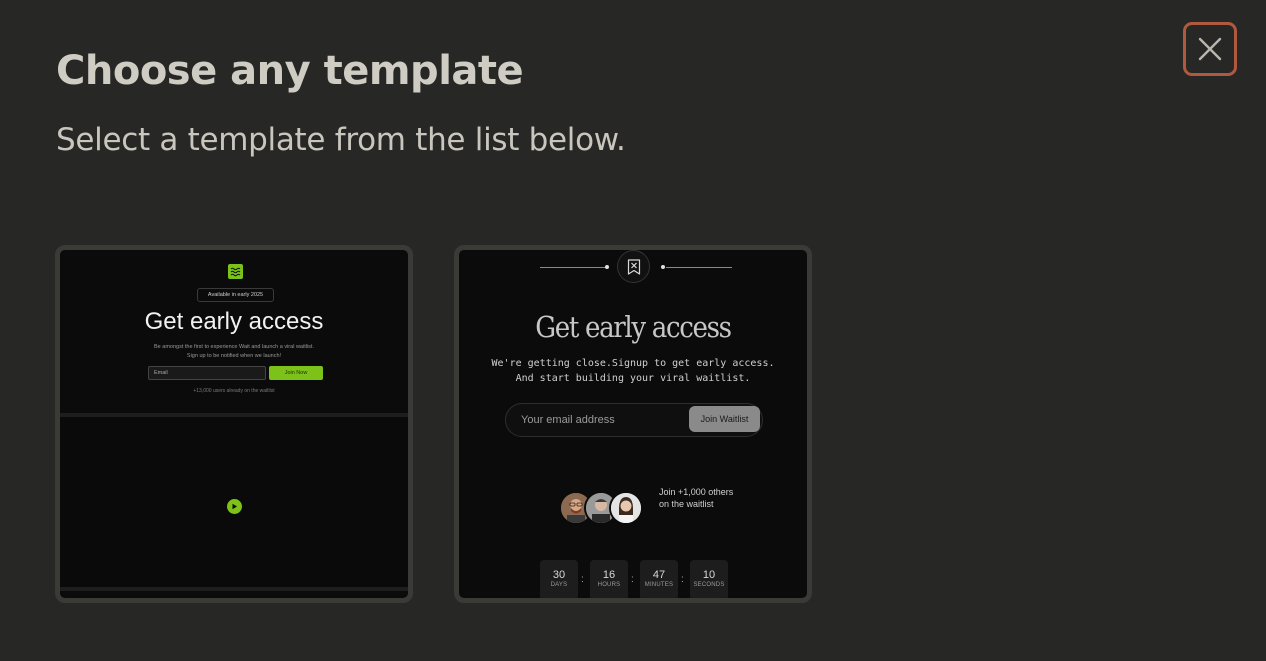  Describe the element at coordinates (659, 575) in the screenshot. I see `countdown-value: 47` at that location.